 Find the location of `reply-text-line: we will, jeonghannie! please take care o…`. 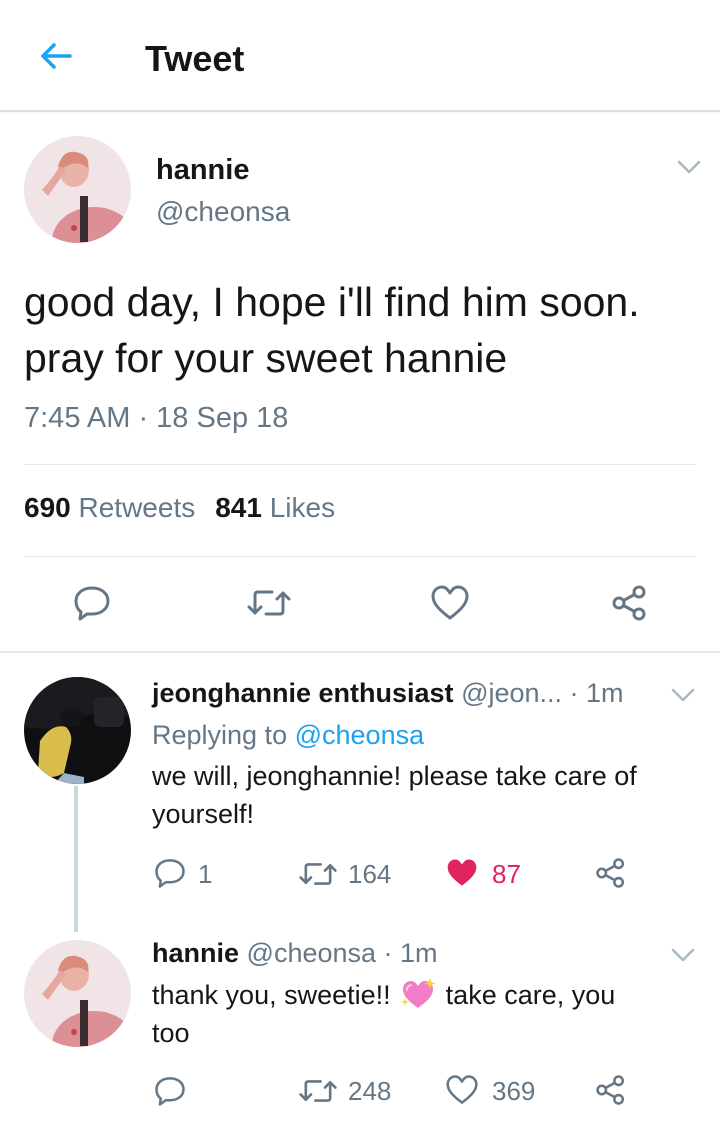

reply-text-line: we will, jeonghannie! please take care o… is located at coordinates (394, 776).